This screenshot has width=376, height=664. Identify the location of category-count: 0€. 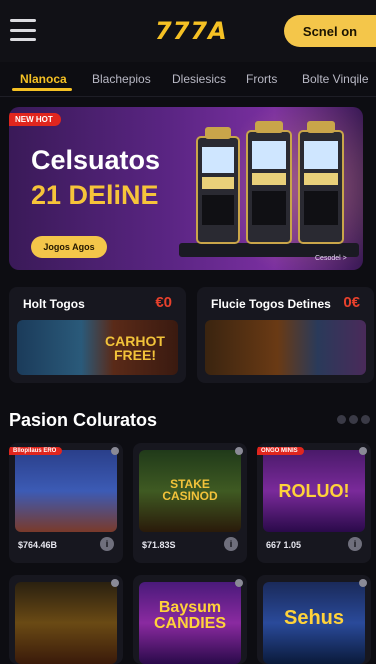
(351, 302).